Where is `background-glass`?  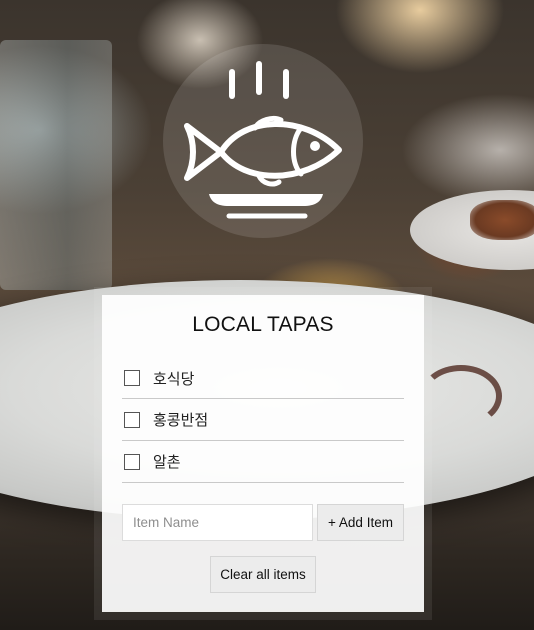 background-glass is located at coordinates (56, 165).